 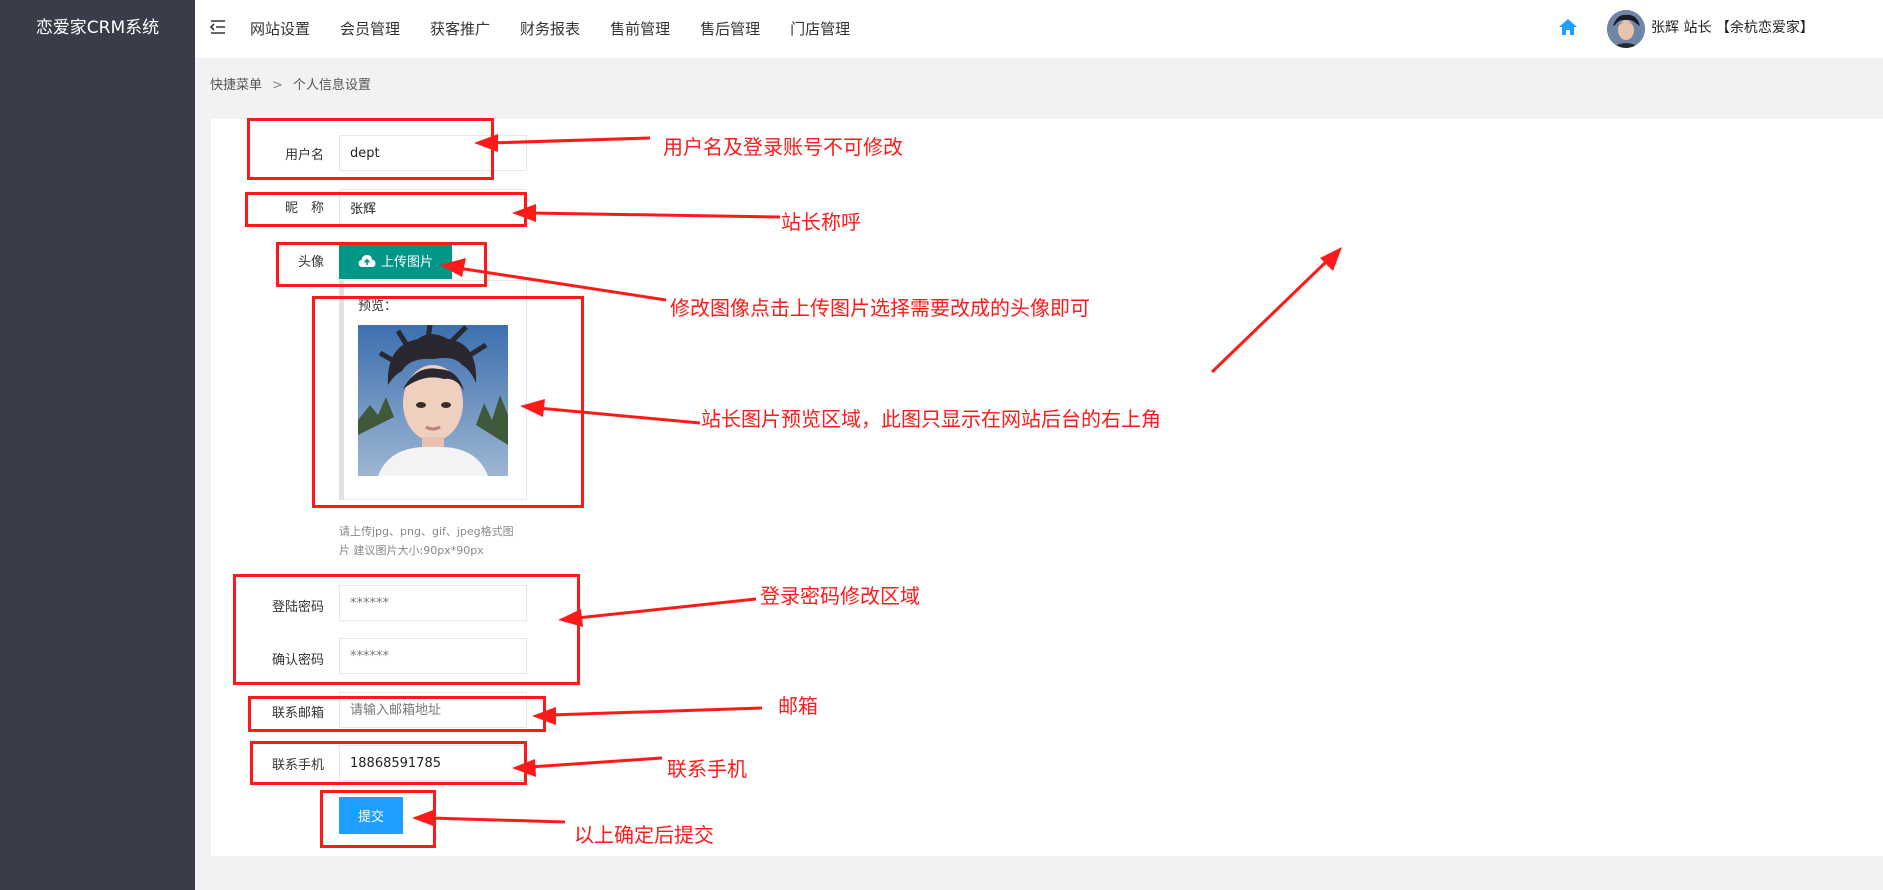 I want to click on annotation-avatar: 修改图像点击上传图片选择需要改成的头像即可, so click(x=880, y=308).